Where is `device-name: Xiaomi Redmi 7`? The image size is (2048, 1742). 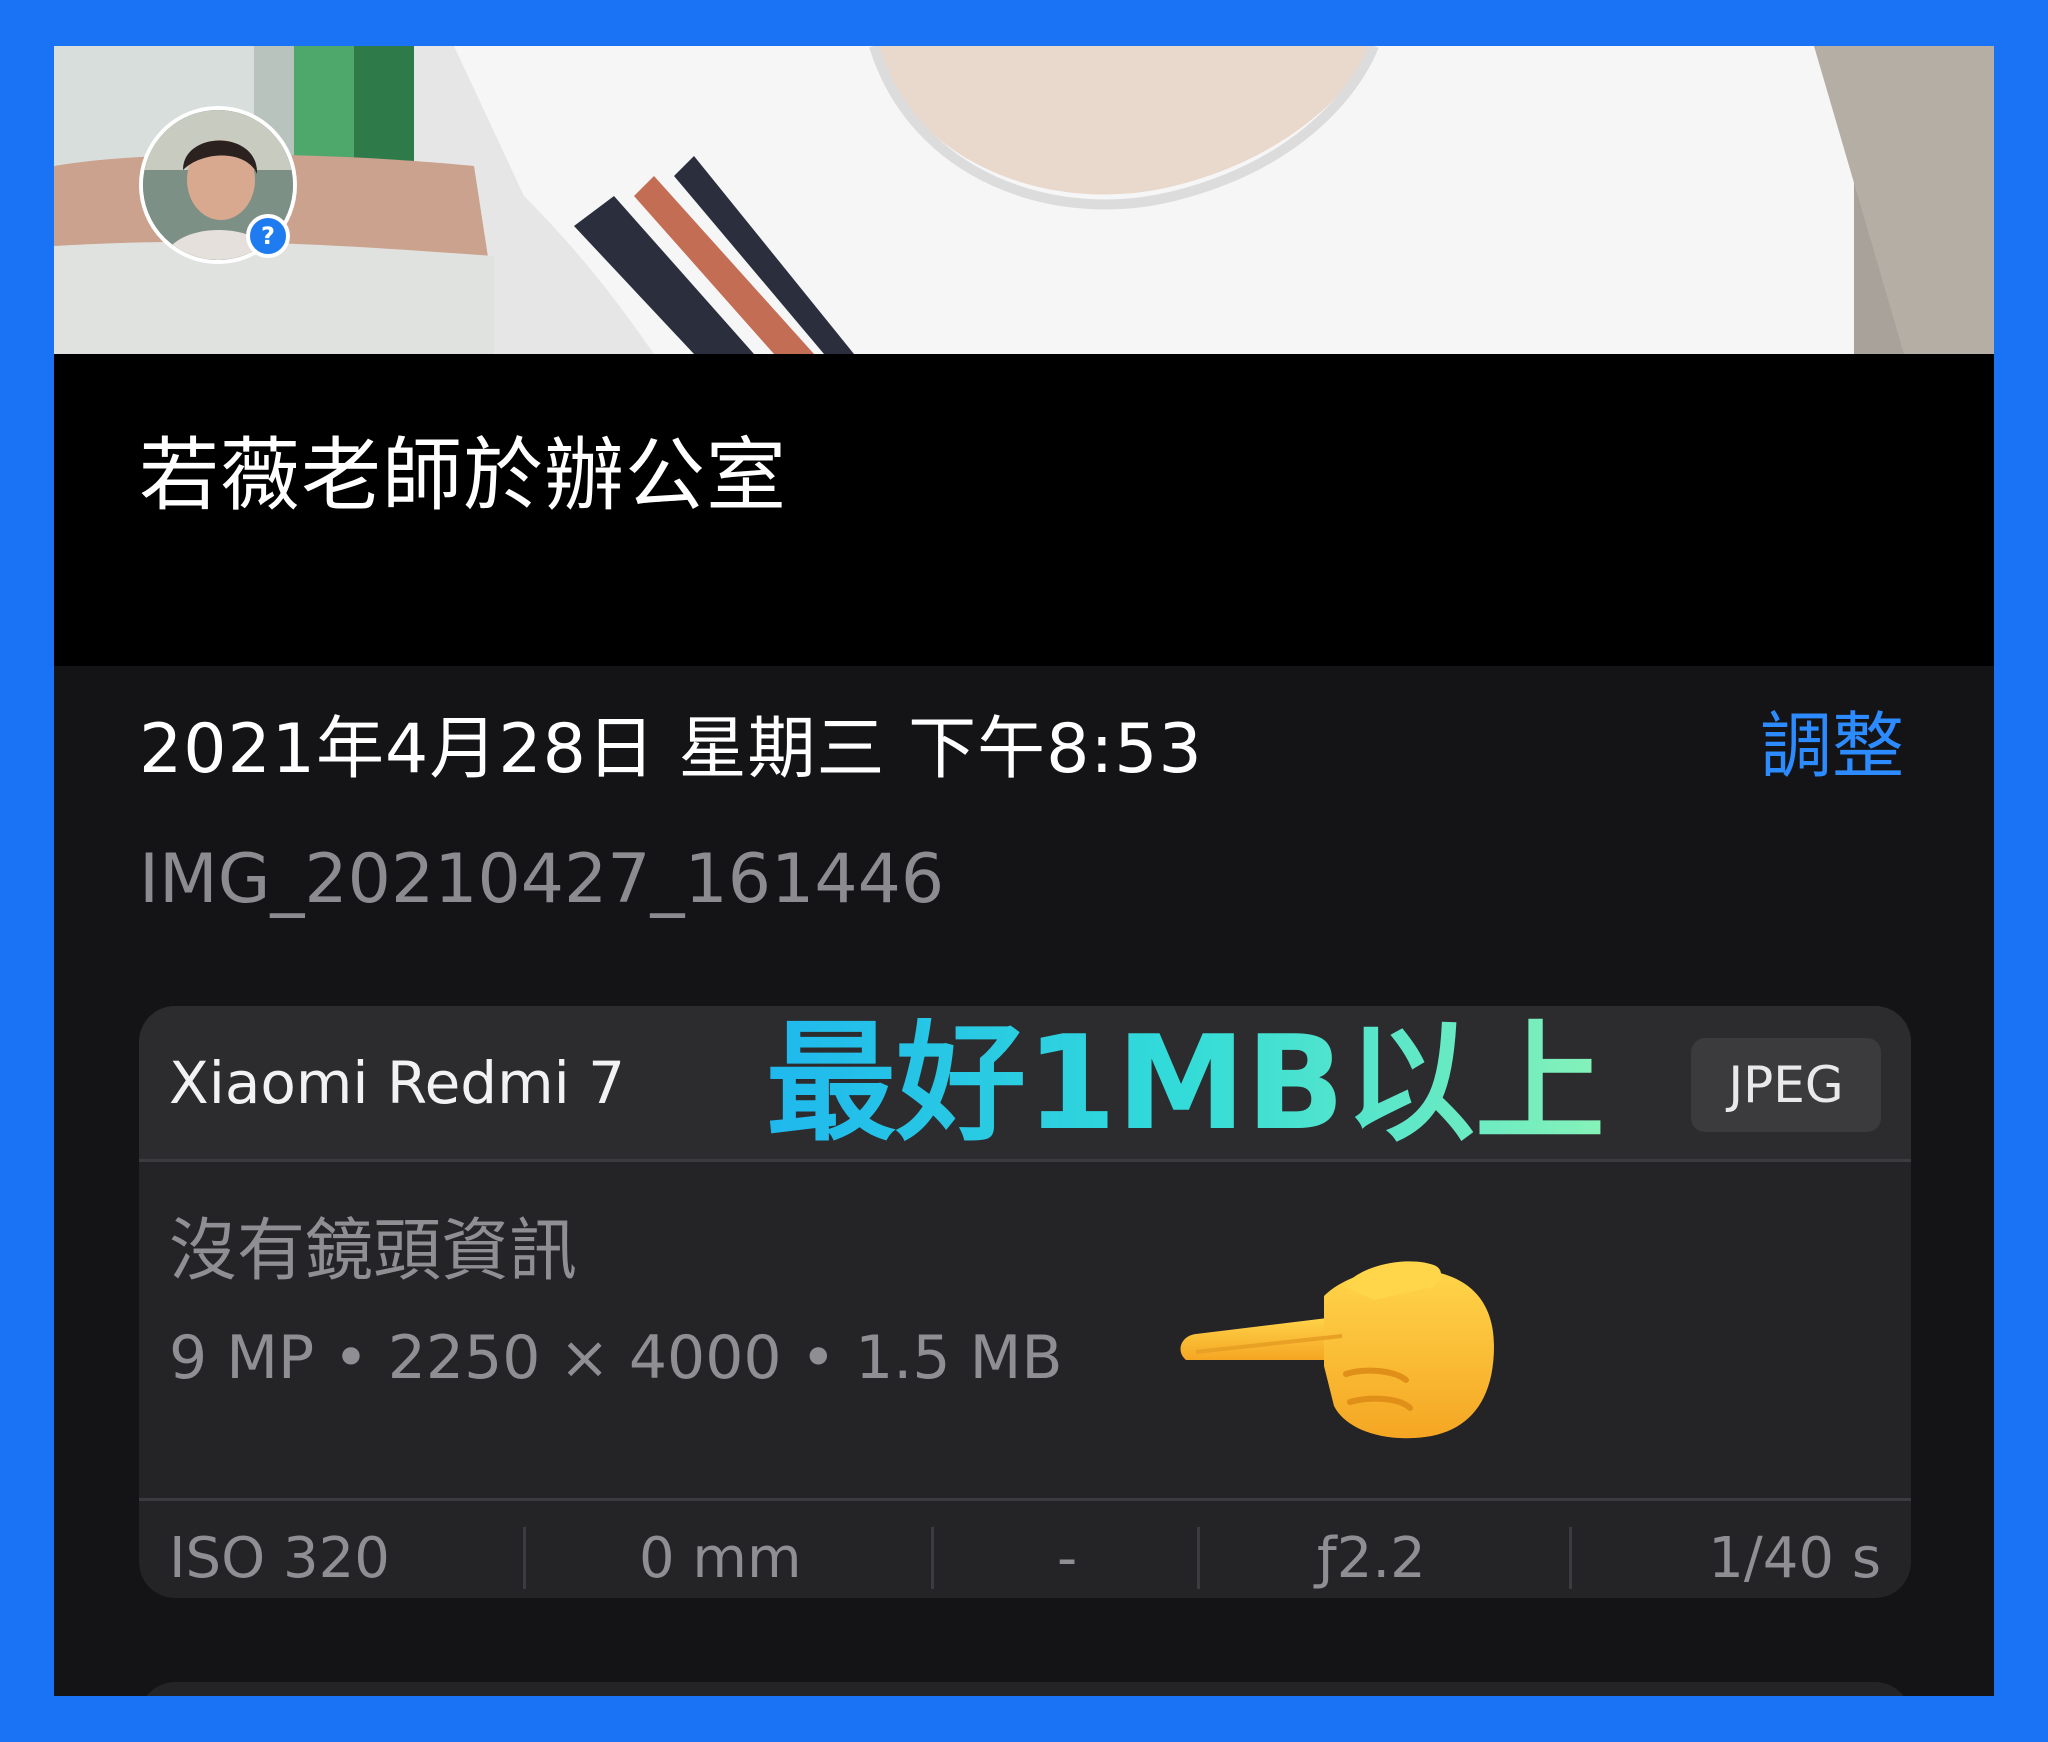 device-name: Xiaomi Redmi 7 is located at coordinates (397, 1083).